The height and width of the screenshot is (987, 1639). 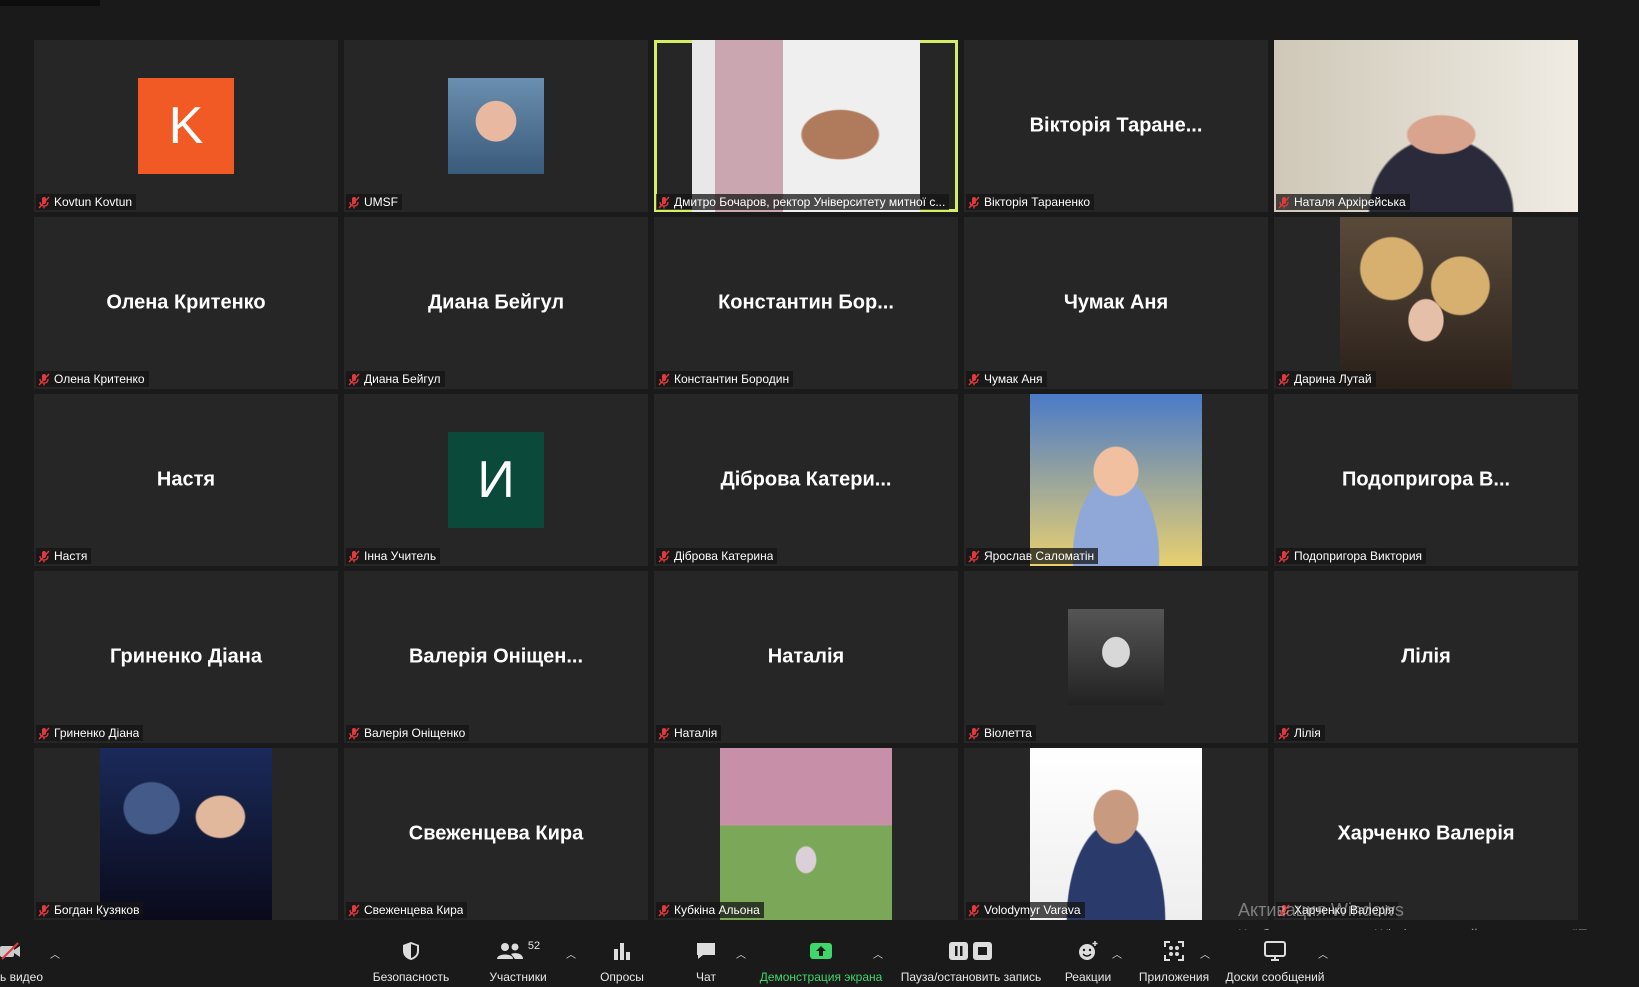 I want to click on participant-name-label: Лілія, so click(x=1300, y=733).